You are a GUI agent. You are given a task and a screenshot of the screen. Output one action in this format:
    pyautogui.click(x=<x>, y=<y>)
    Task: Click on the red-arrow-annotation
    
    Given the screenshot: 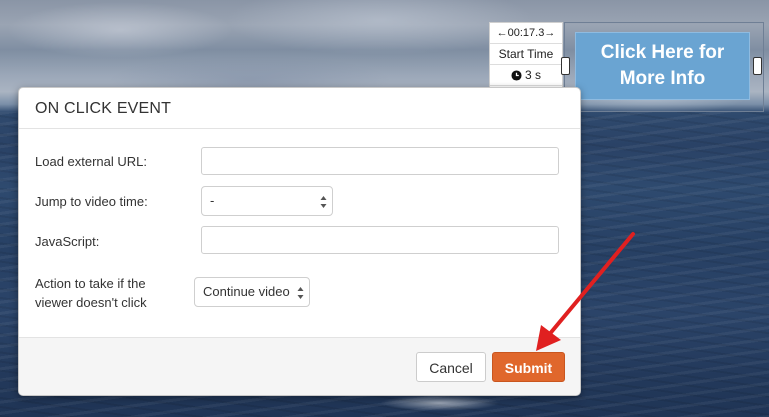 What is the action you would take?
    pyautogui.click(x=585, y=291)
    